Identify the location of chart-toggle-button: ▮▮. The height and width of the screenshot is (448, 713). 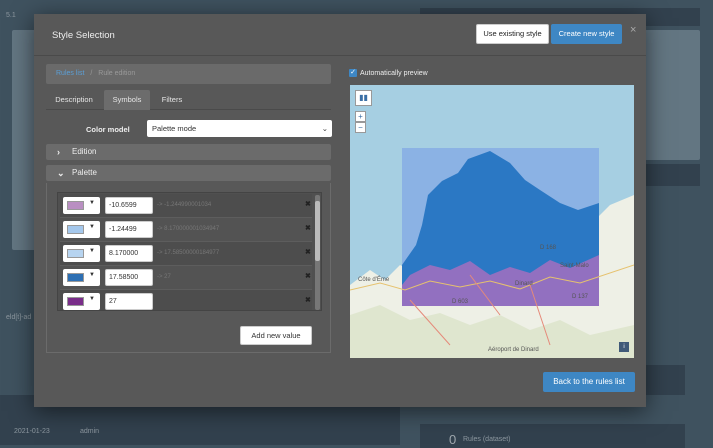
(363, 98).